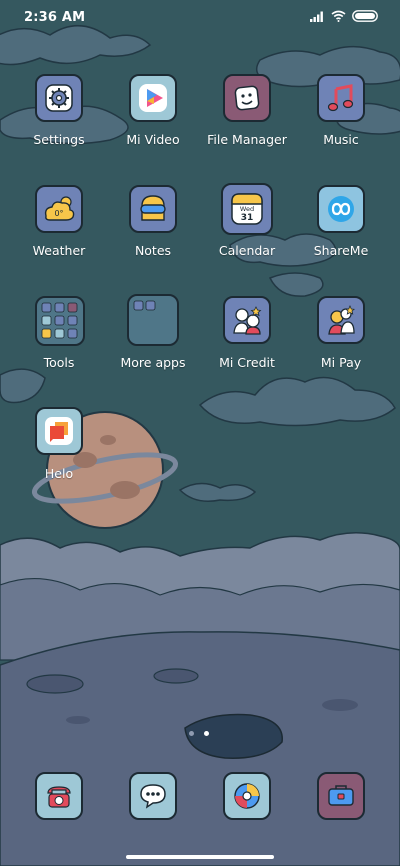  I want to click on music-label: Music, so click(341, 139).